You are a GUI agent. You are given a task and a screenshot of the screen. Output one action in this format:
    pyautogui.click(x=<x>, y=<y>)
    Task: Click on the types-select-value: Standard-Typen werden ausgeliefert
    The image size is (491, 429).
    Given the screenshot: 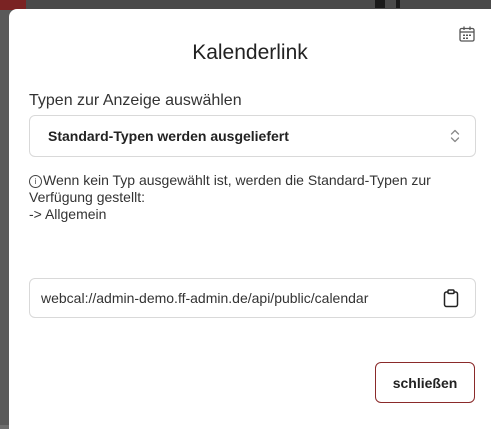 What is the action you would take?
    pyautogui.click(x=168, y=136)
    